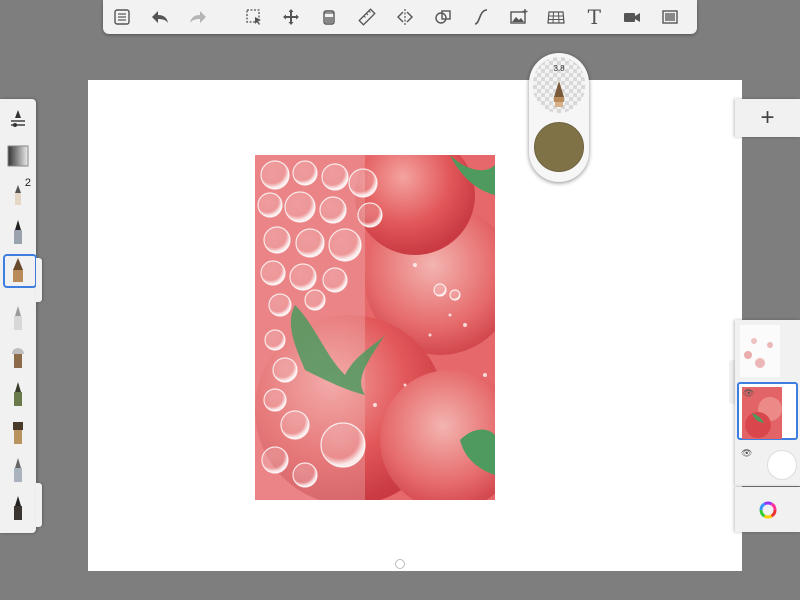 This screenshot has height=600, width=800. I want to click on add-layer-label: +, so click(767, 117).